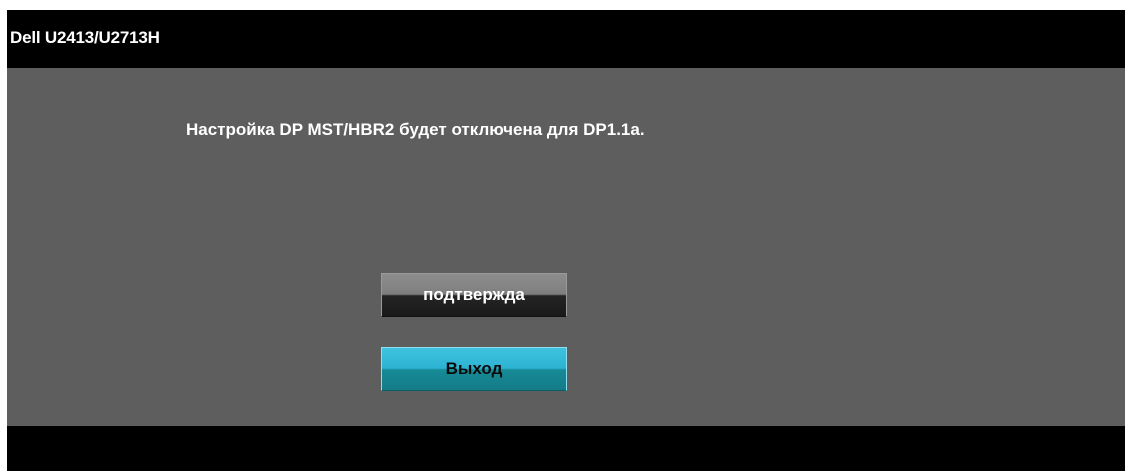  Describe the element at coordinates (566, 448) in the screenshot. I see `bottom-bar` at that location.